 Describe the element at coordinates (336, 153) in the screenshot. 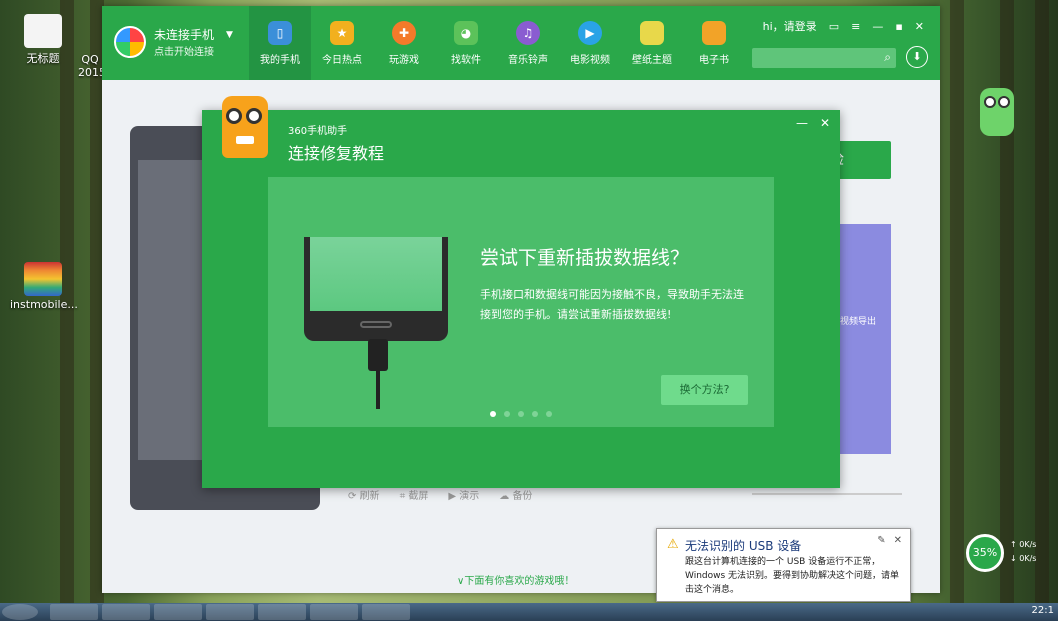

I see `dialog-title: 连接修复教程` at that location.